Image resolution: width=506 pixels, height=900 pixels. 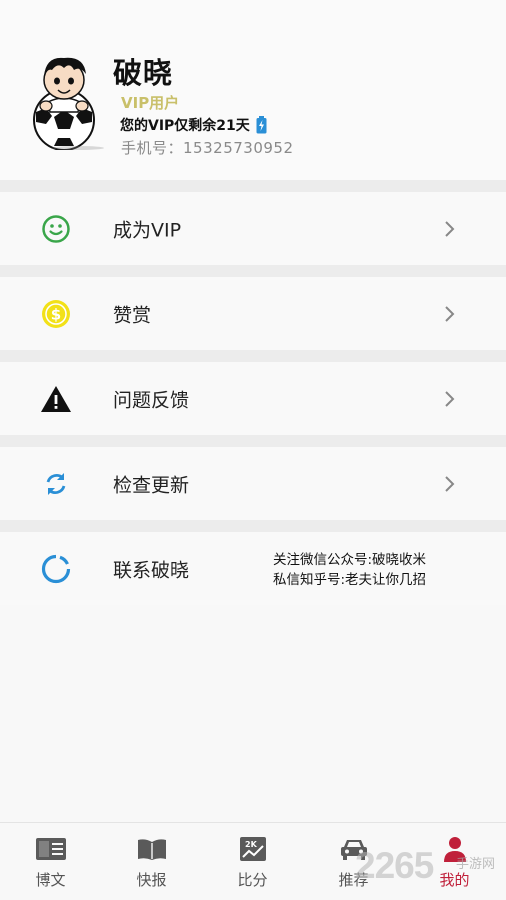 I want to click on menu-item-reward: $ 赞赏, so click(x=253, y=313).